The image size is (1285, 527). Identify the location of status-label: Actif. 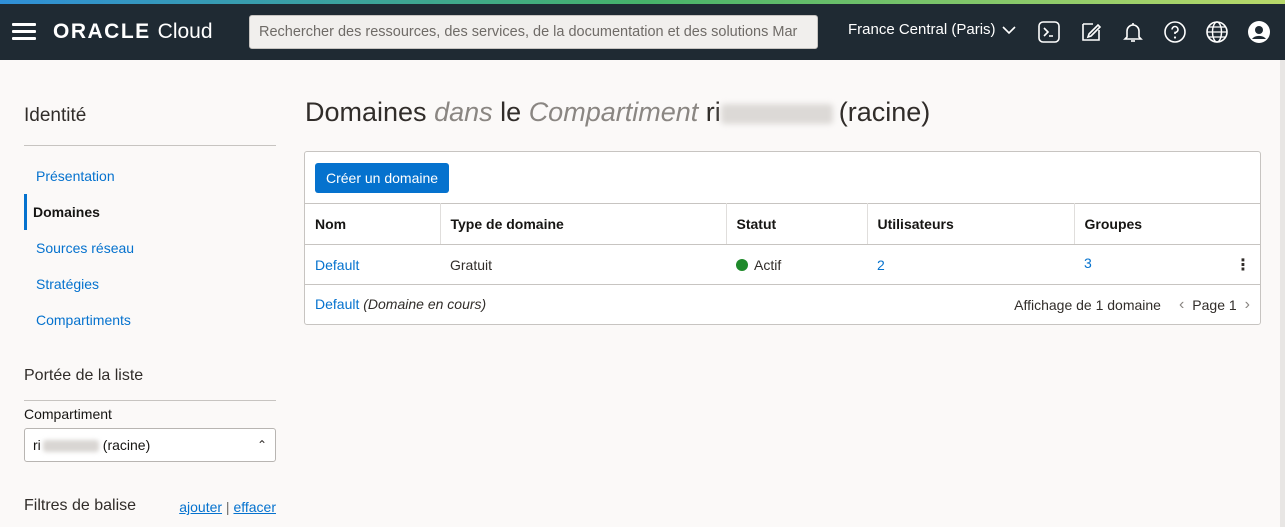
(768, 264).